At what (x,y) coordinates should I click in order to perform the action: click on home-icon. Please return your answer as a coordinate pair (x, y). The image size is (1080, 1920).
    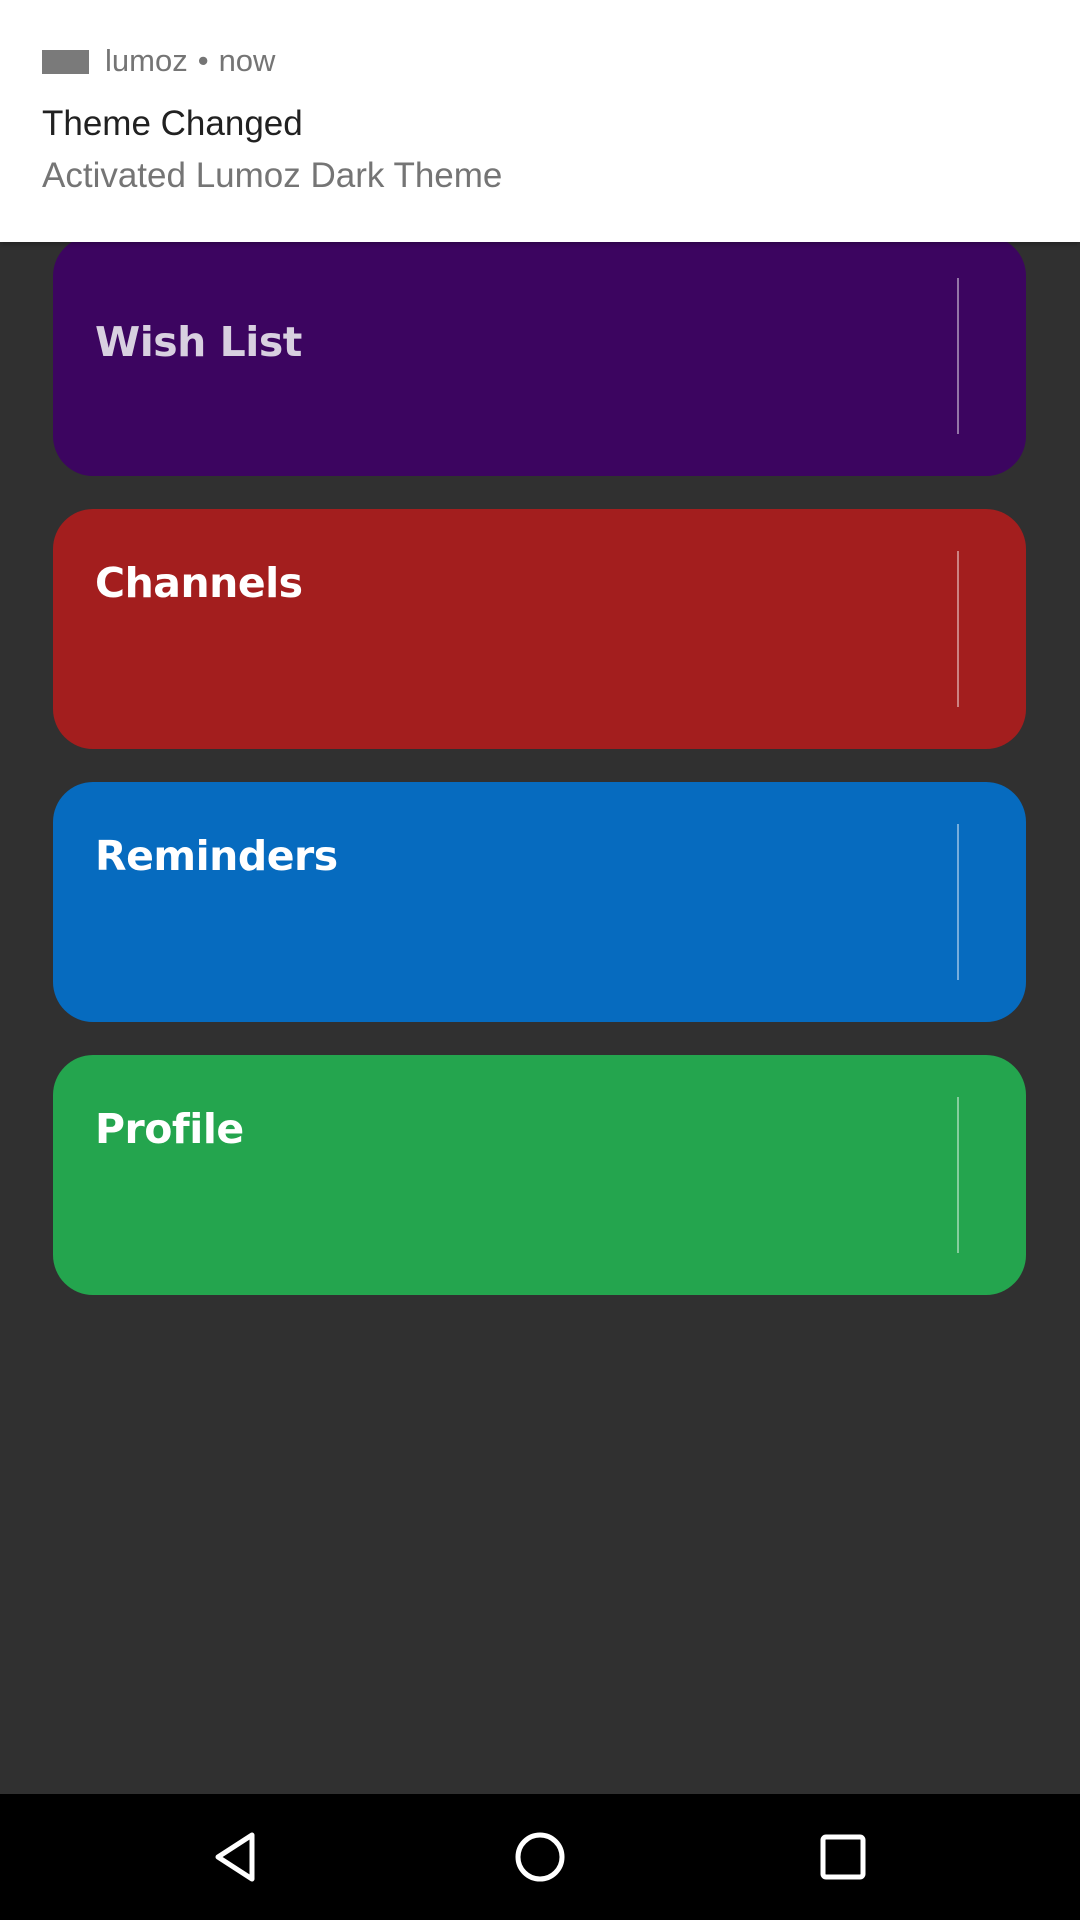
    Looking at the image, I should click on (540, 1857).